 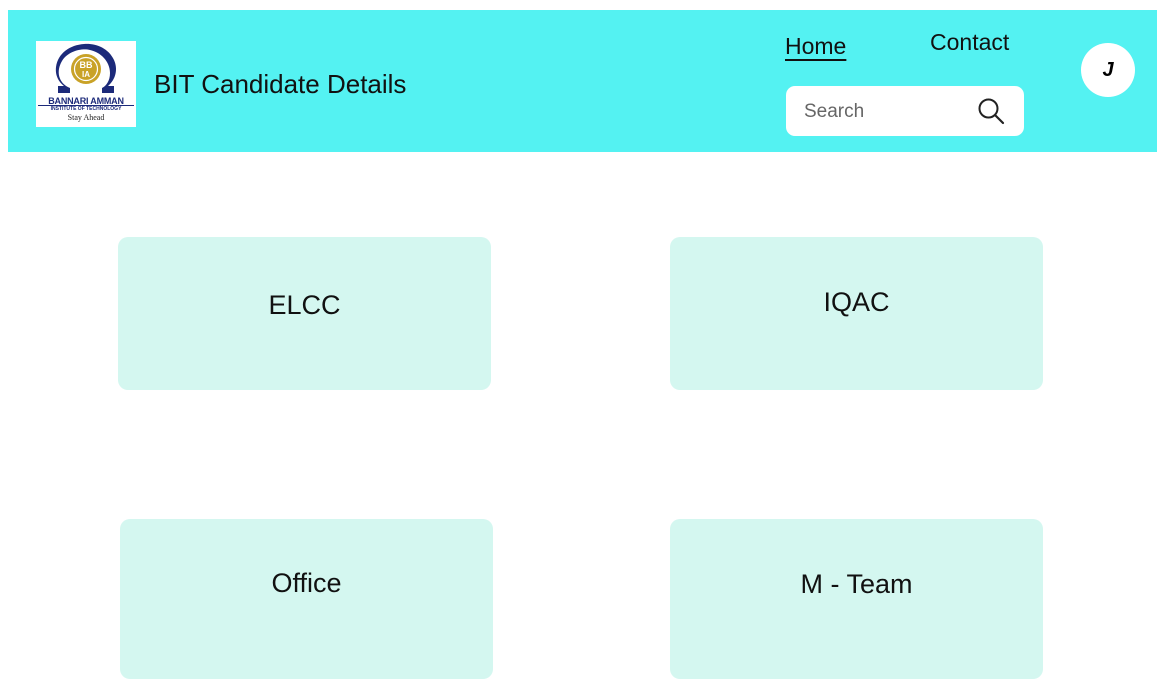 What do you see at coordinates (86, 109) in the screenshot?
I see `logo-subtitle: INSTITUTE OF TECHNOLOGY` at bounding box center [86, 109].